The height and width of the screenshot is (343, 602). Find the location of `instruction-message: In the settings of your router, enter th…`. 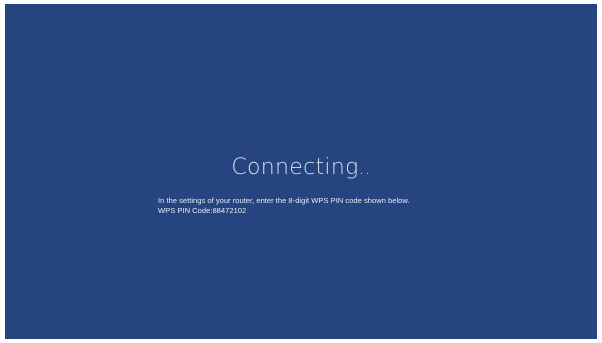

instruction-message: In the settings of your router, enter th… is located at coordinates (368, 206).